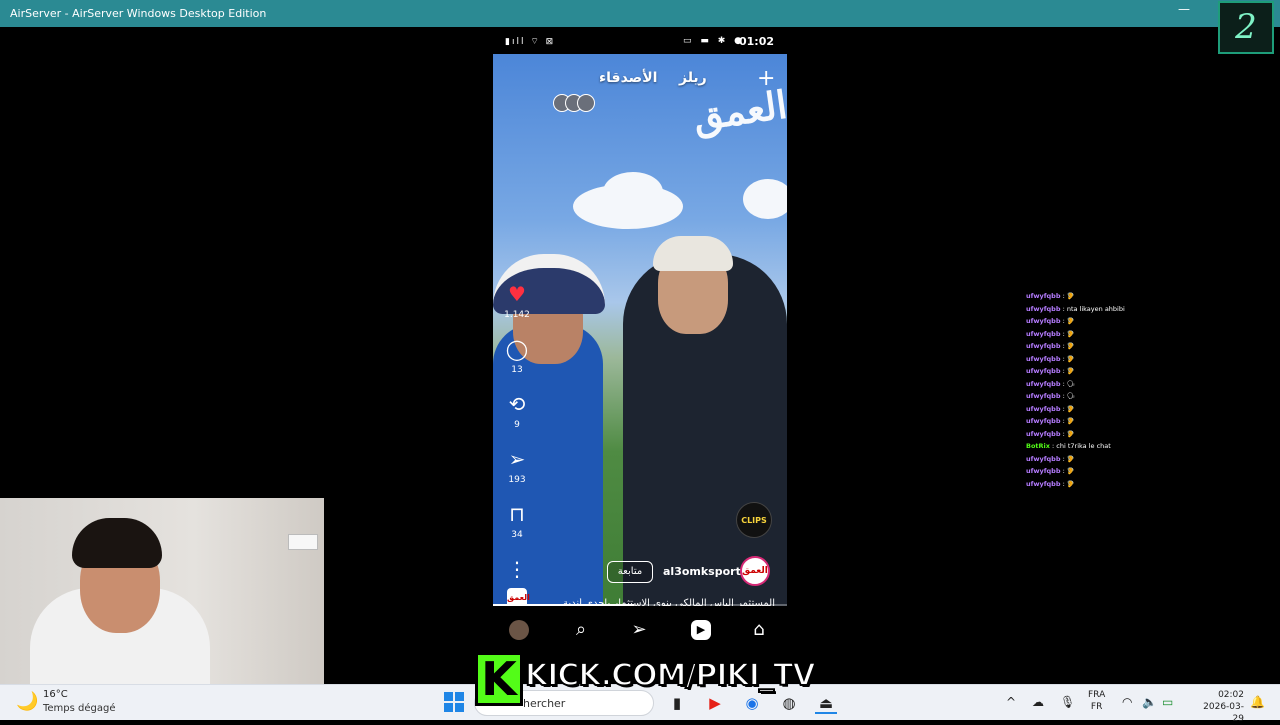  What do you see at coordinates (1067, 702) in the screenshot?
I see `microphone-icon: 🎙` at bounding box center [1067, 702].